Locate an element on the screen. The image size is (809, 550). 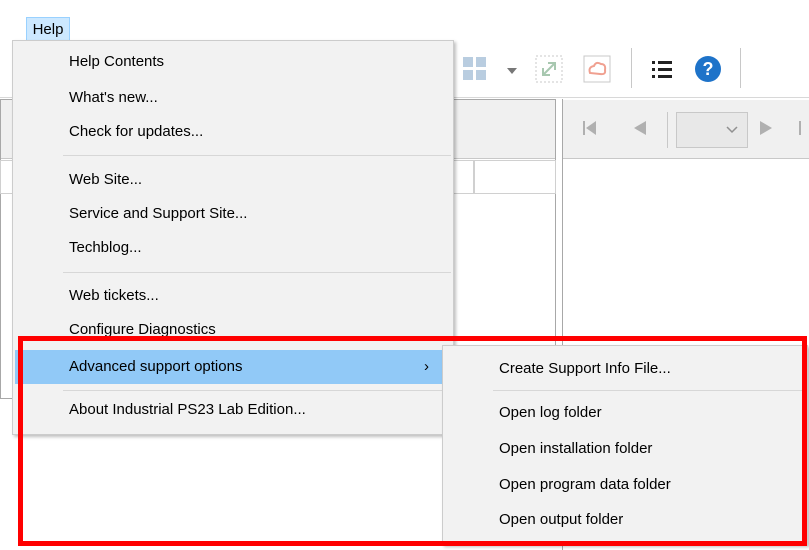
menu-item-open-output-folder: Open output folder is located at coordinates (625, 520).